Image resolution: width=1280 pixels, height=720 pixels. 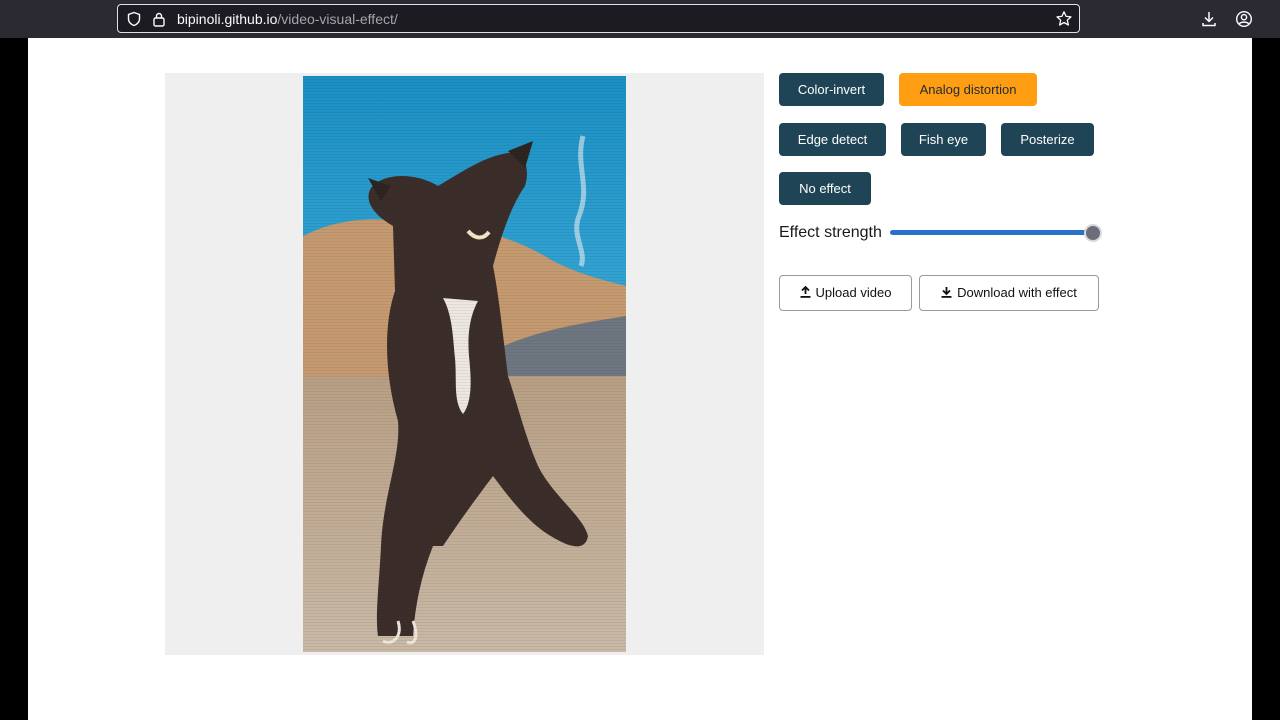 What do you see at coordinates (805, 292) in the screenshot?
I see `upload-icon` at bounding box center [805, 292].